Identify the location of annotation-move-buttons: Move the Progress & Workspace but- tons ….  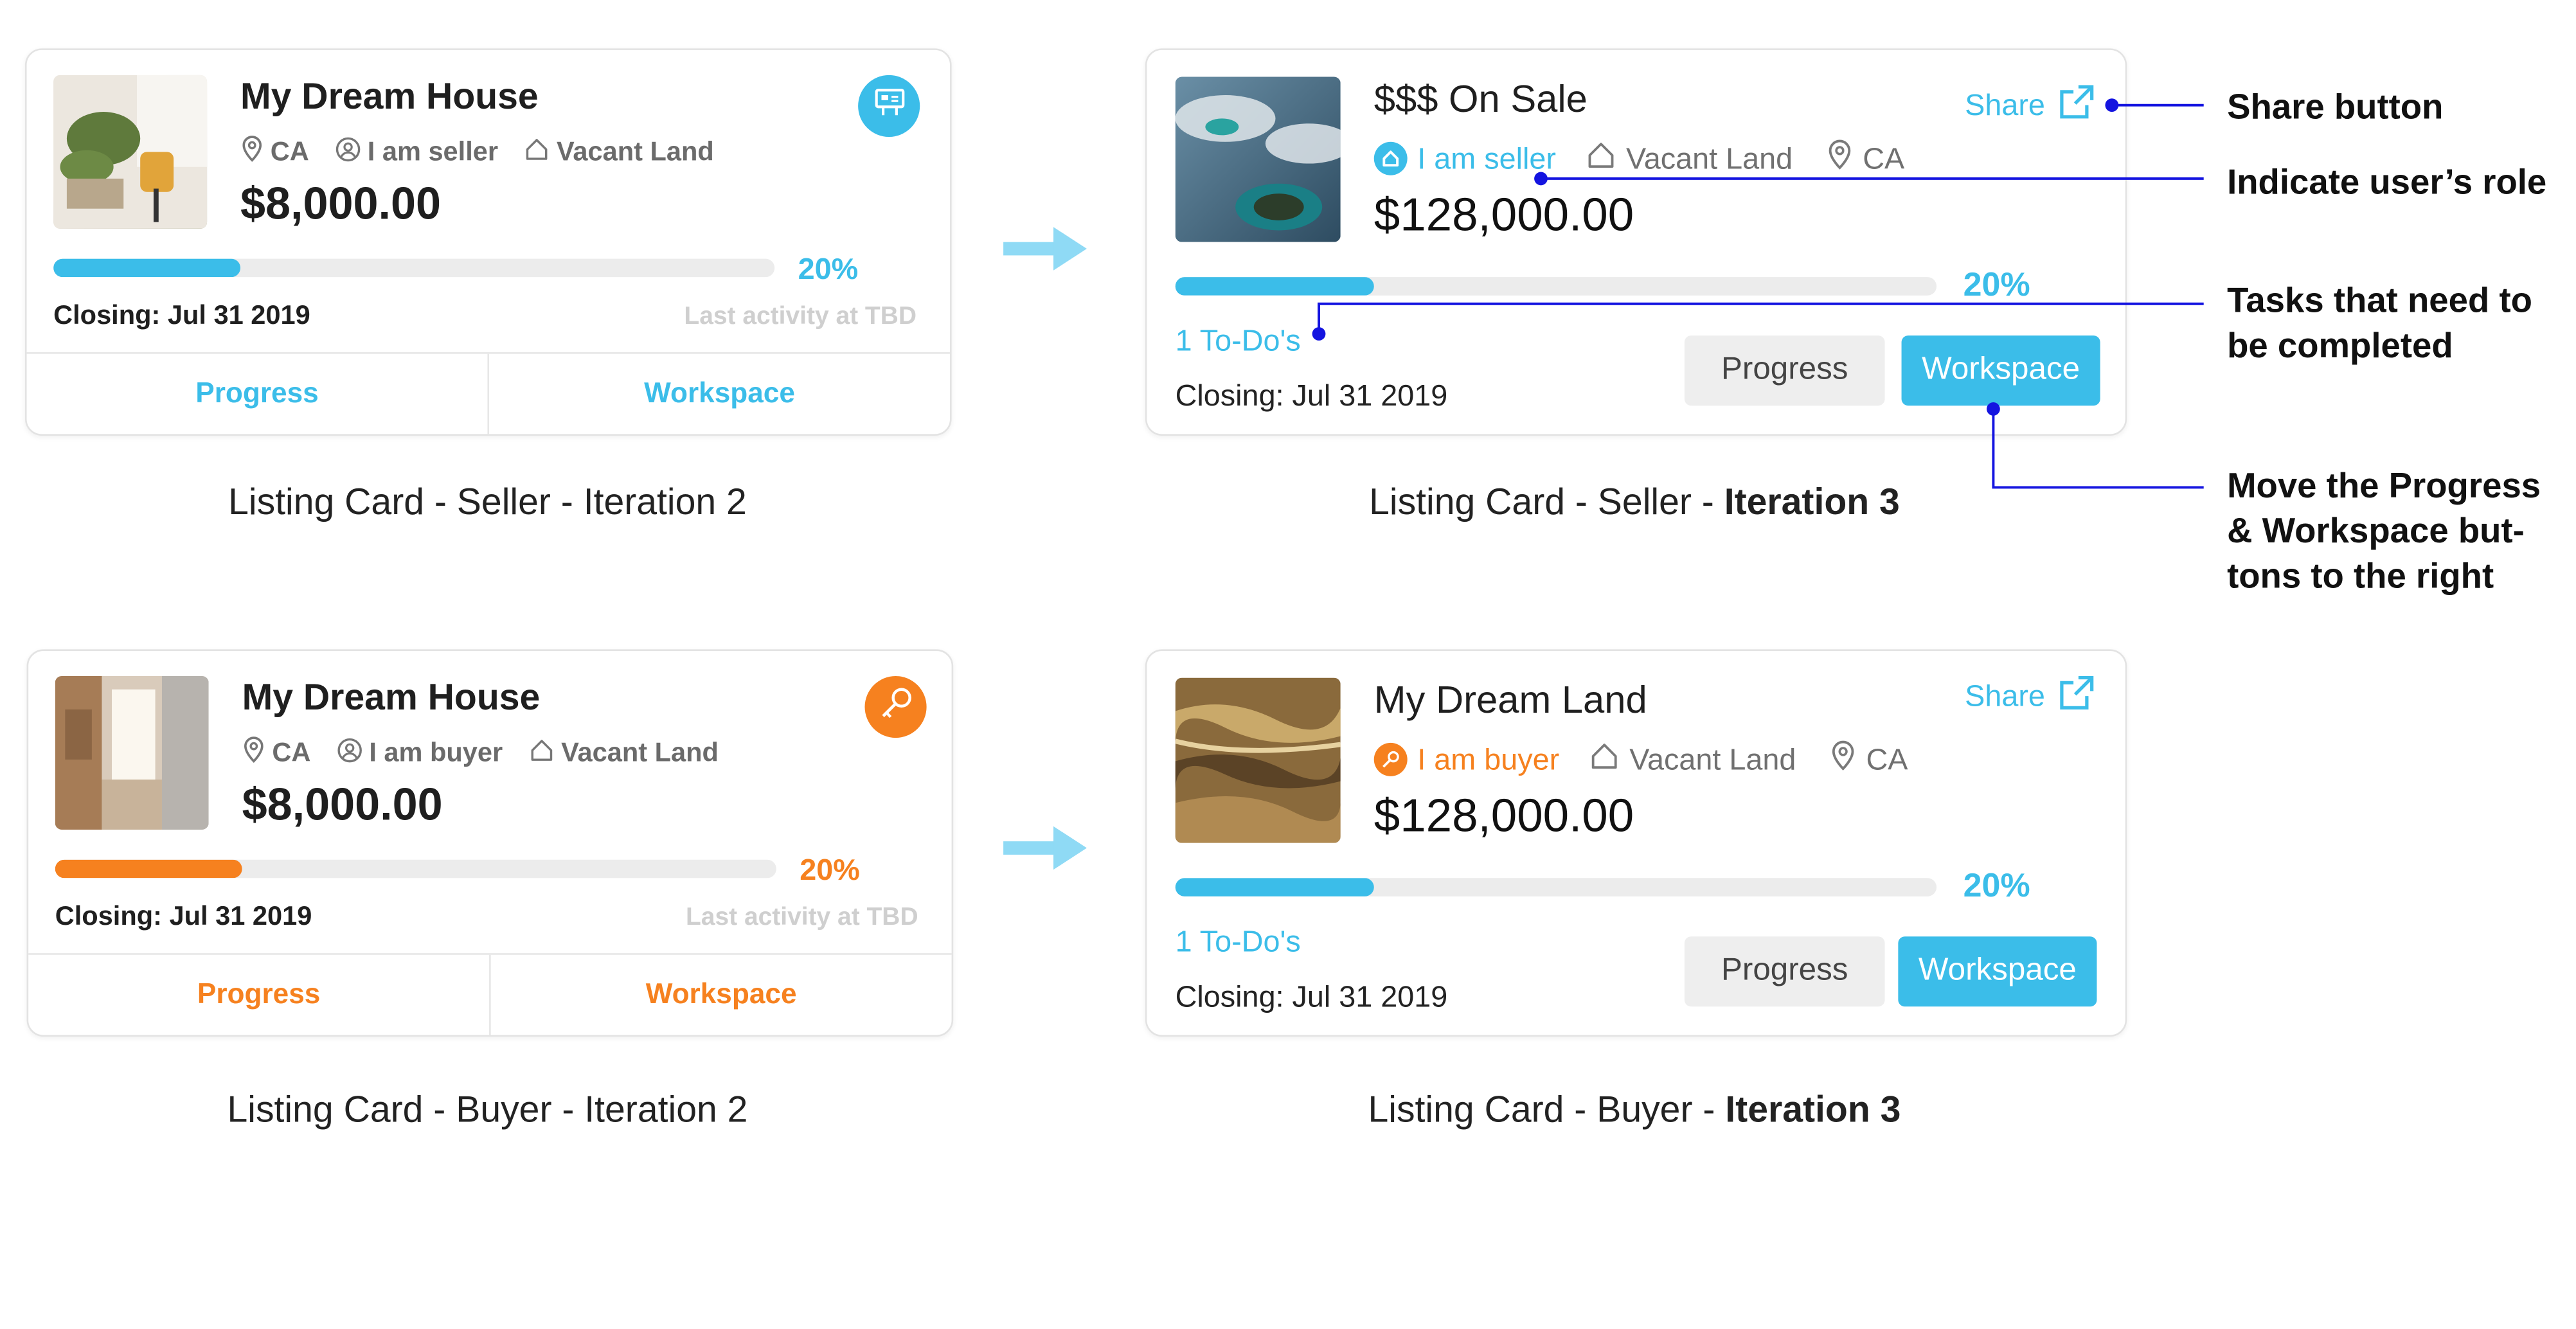
(2384, 531).